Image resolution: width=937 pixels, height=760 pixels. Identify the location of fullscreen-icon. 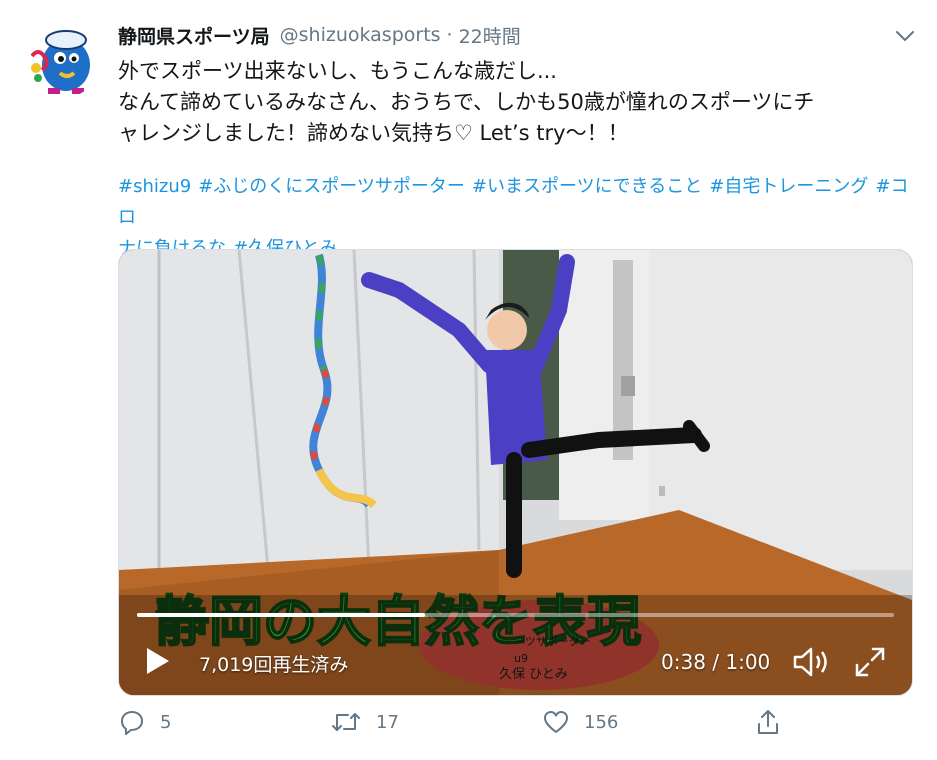
(870, 662).